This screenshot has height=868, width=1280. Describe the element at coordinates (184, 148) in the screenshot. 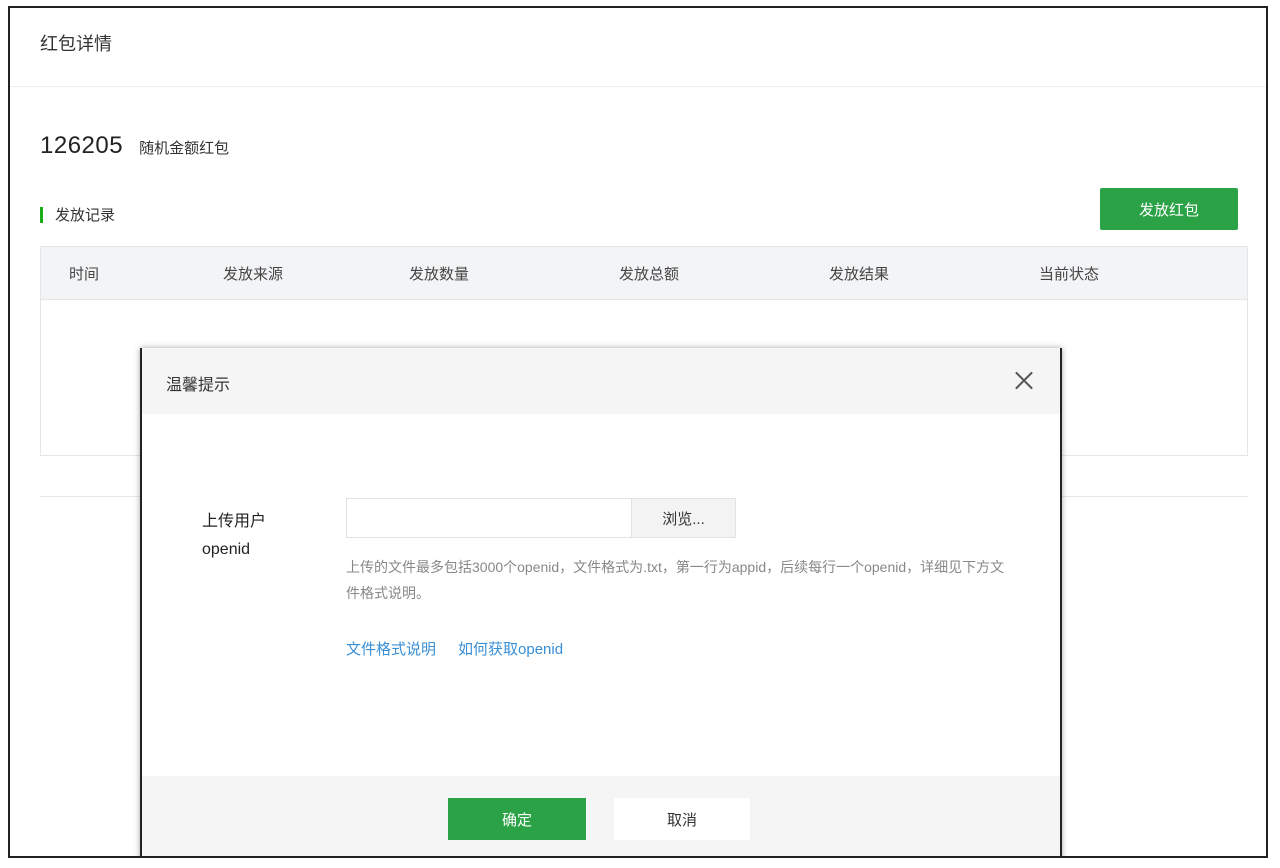

I see `redpack-type: 随机金额红包` at that location.